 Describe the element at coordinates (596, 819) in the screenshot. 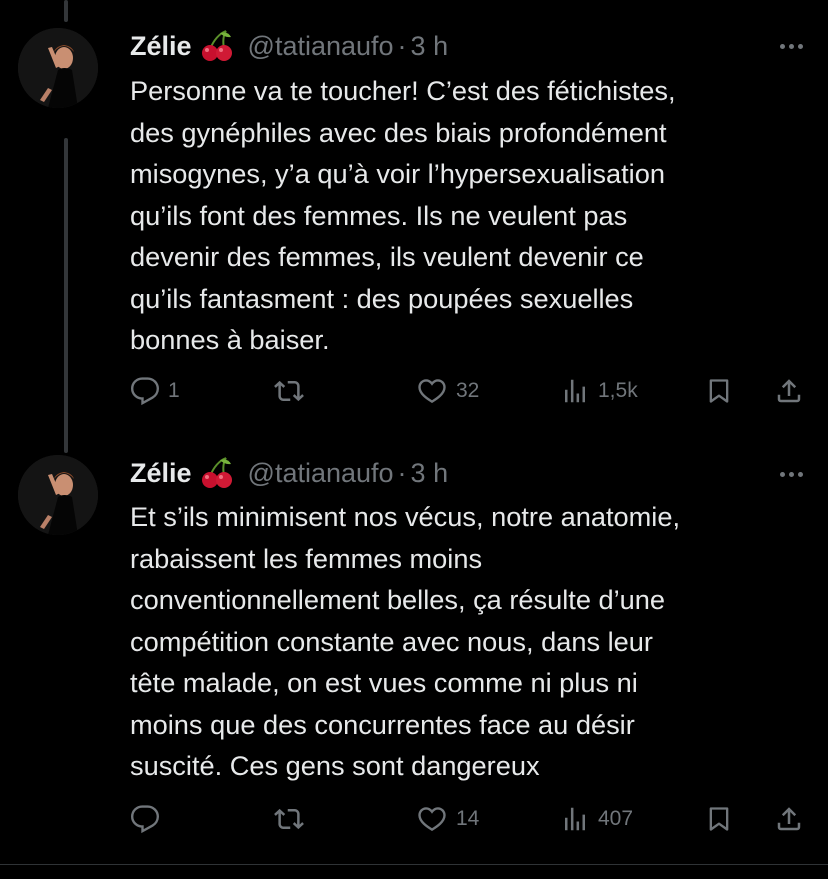

I see `views-button: 407` at that location.